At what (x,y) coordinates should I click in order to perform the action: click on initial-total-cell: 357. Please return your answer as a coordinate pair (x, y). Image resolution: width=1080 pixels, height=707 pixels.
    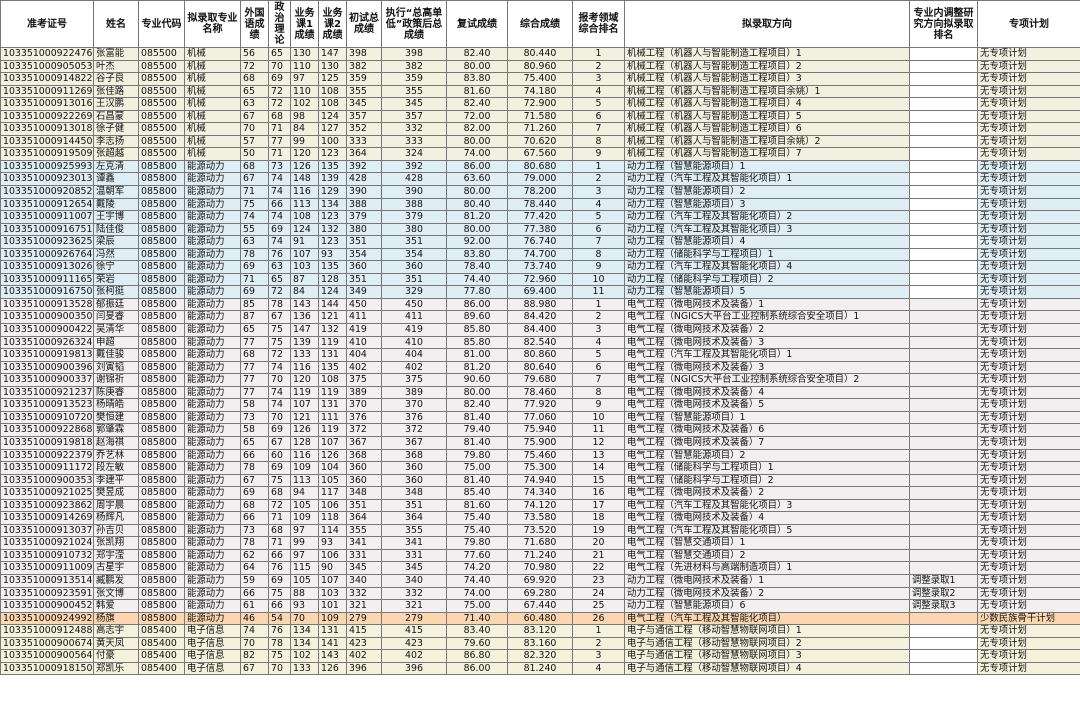
    Looking at the image, I should click on (364, 116).